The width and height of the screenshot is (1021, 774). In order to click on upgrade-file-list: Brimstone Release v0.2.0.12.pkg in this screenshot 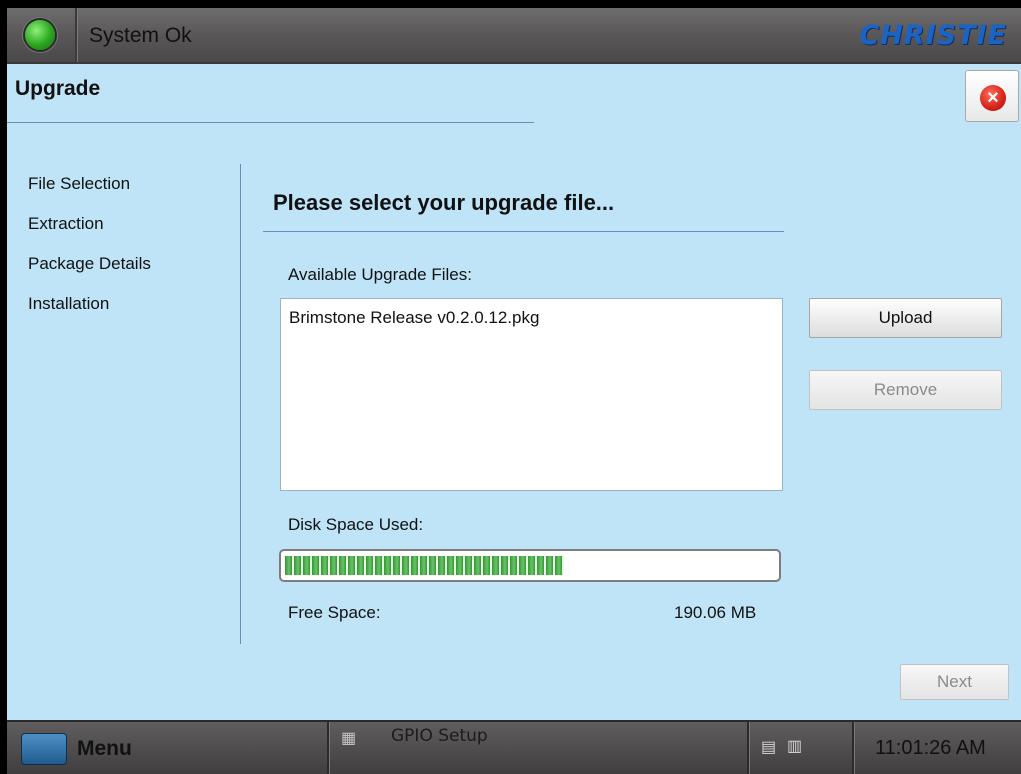, I will do `click(531, 394)`.